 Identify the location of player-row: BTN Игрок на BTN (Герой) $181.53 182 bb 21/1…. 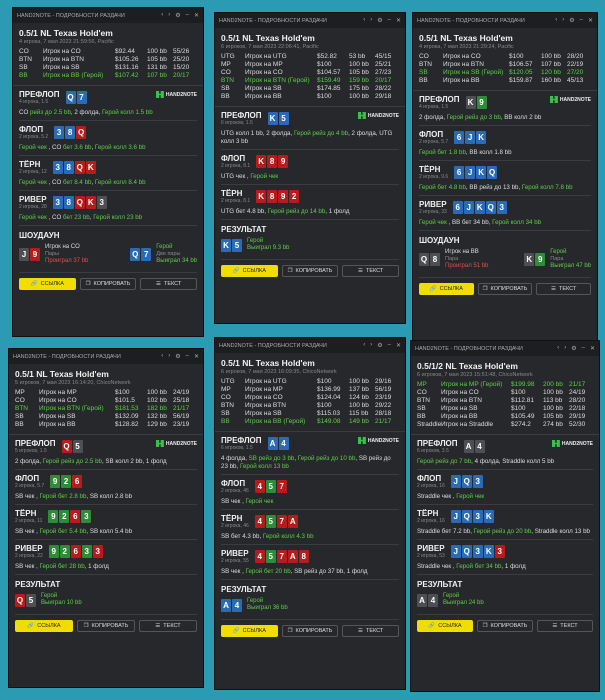
(106, 409).